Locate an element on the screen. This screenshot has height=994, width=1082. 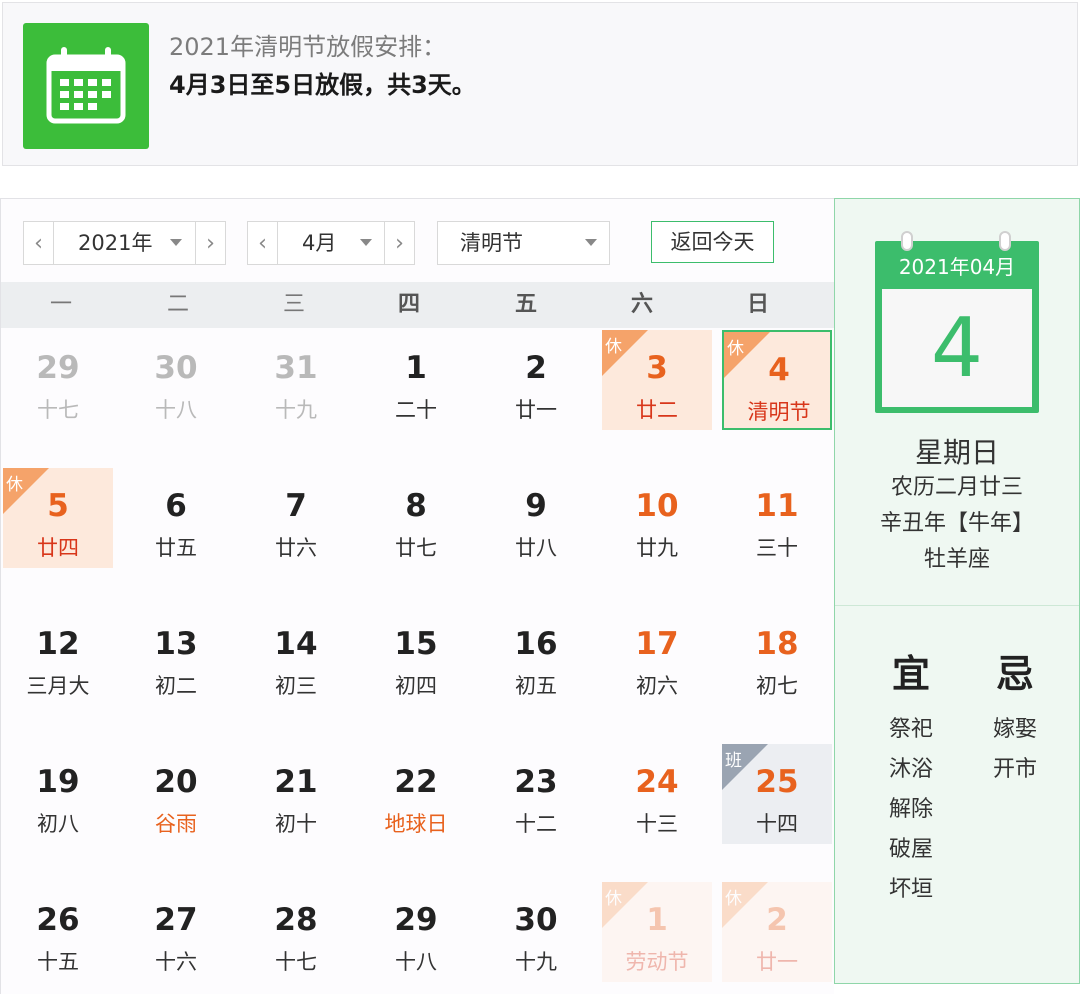
calendar-day-cell: 14 初三 is located at coordinates (296, 656).